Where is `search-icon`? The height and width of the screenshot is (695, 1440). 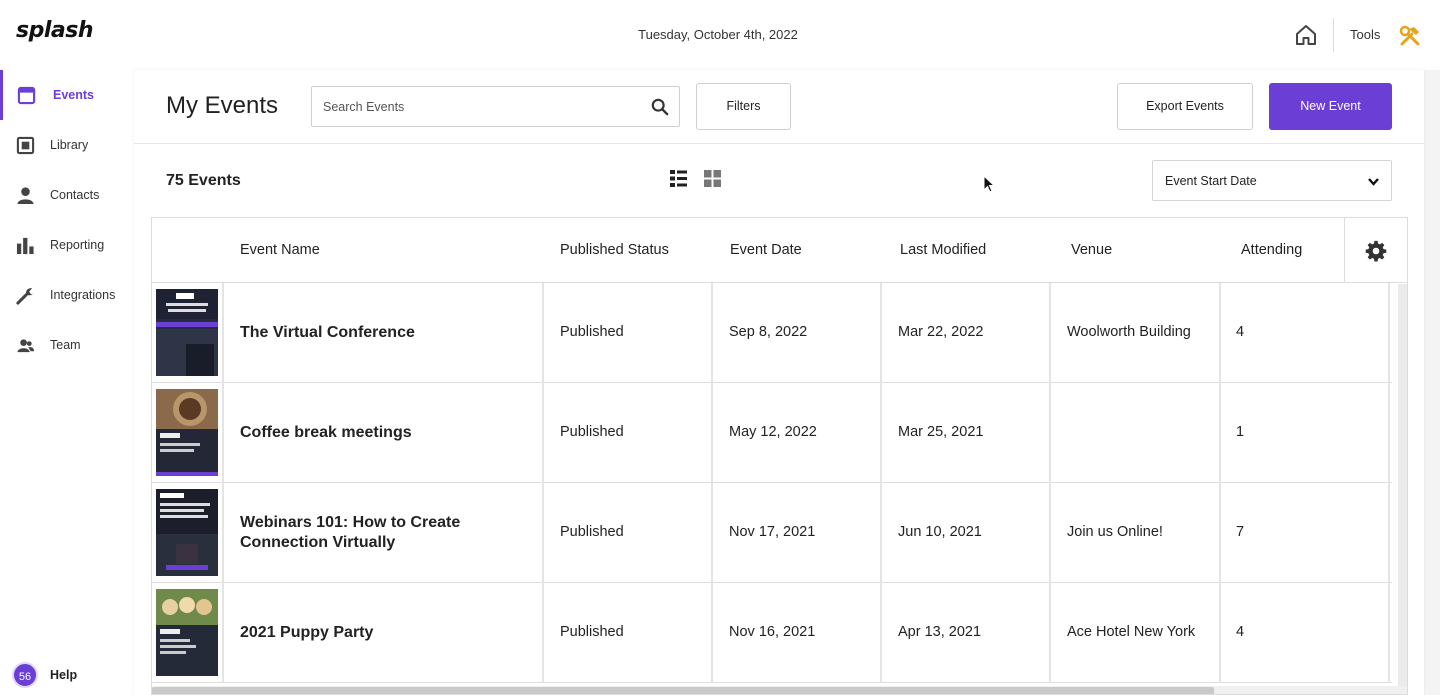 search-icon is located at coordinates (660, 107).